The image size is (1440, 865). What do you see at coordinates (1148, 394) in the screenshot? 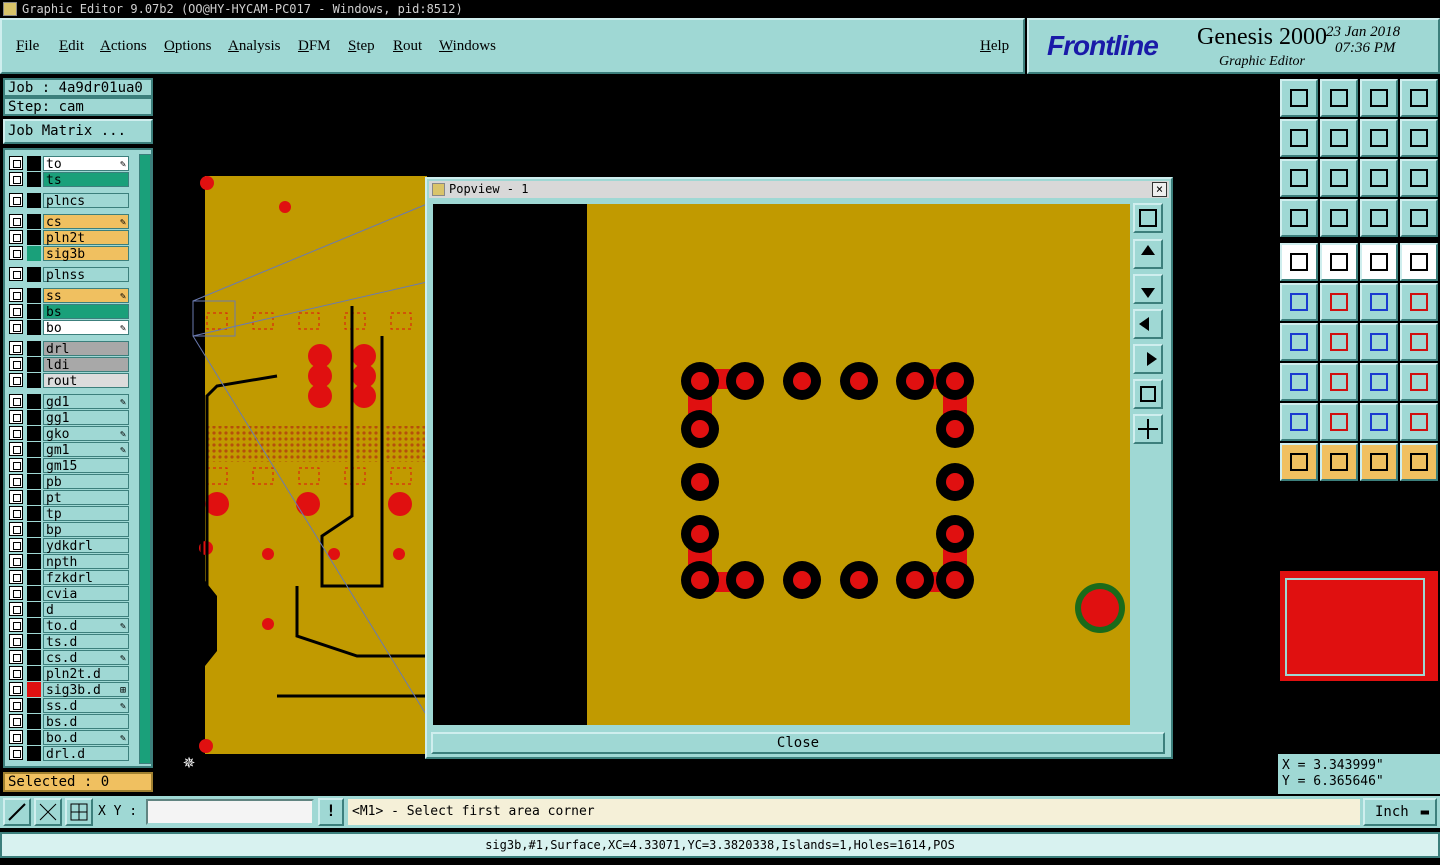
I see `popview-fit-button` at bounding box center [1148, 394].